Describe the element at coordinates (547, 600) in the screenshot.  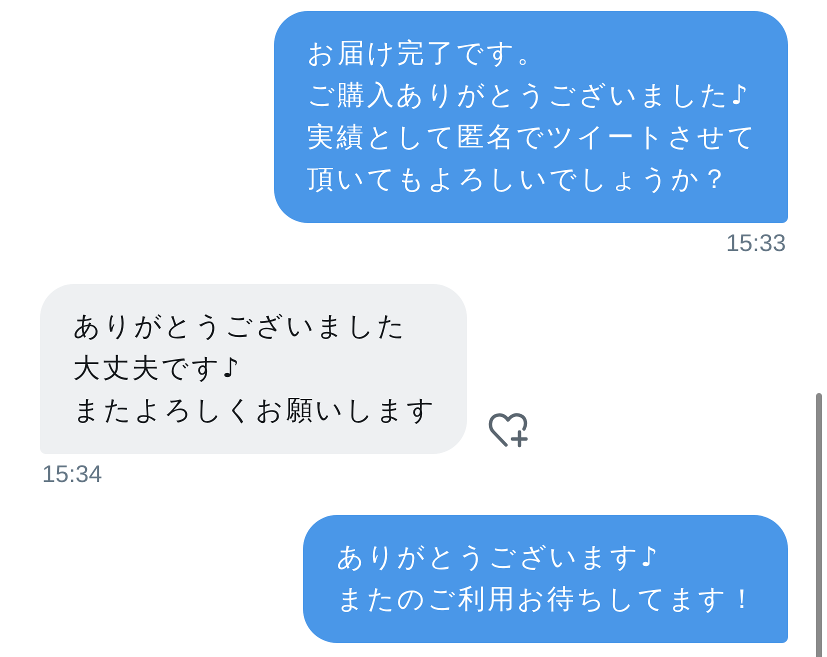
I see `message-text: またのご利用お待ちしてます！` at that location.